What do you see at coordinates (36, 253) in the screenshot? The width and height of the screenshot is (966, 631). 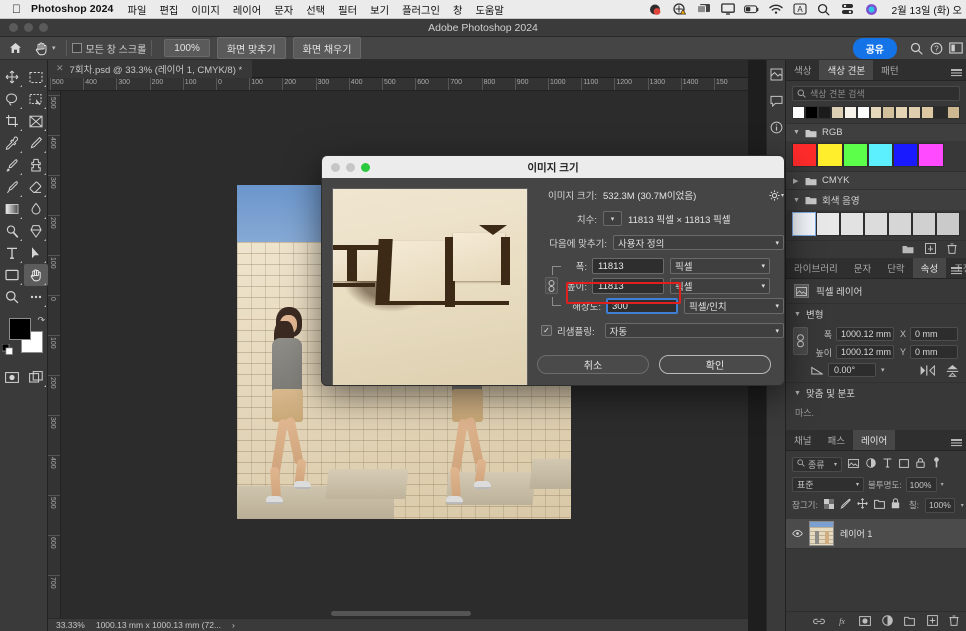 I see `path-selection-tool-icon` at bounding box center [36, 253].